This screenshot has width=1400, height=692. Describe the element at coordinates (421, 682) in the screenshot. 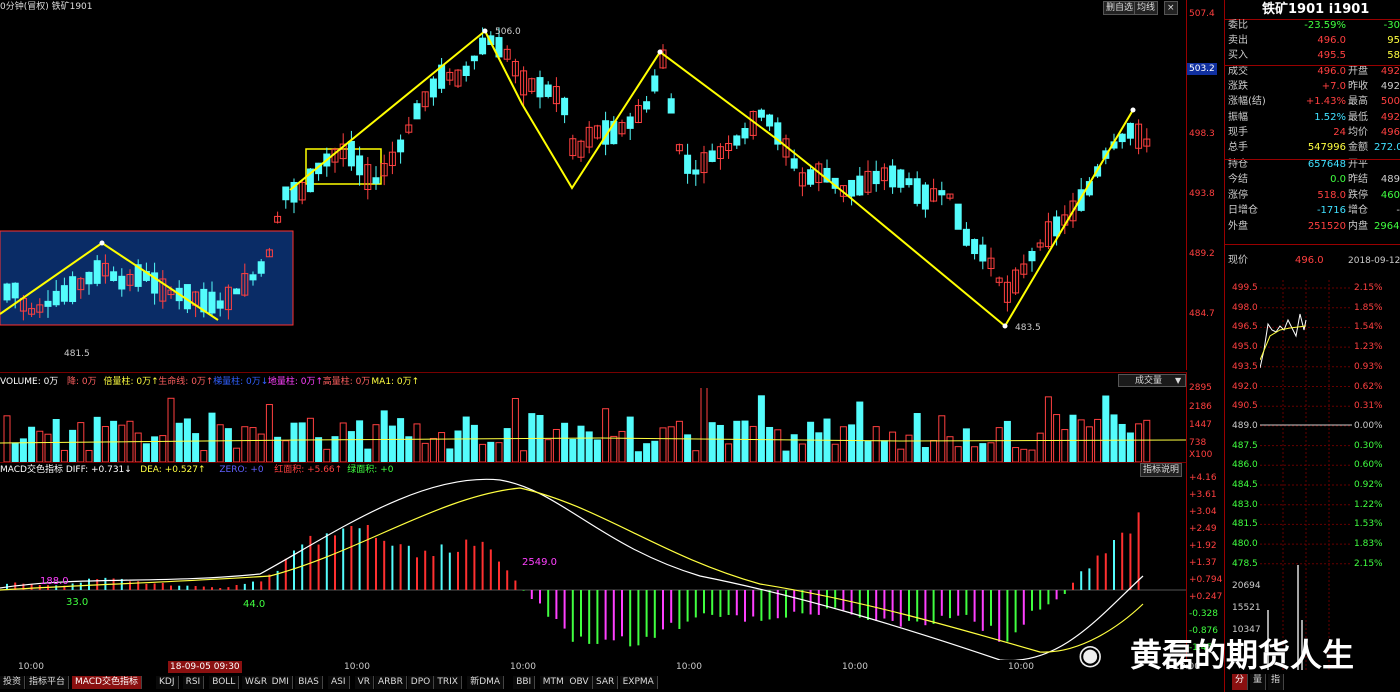

I see `tab-11: DPO` at that location.